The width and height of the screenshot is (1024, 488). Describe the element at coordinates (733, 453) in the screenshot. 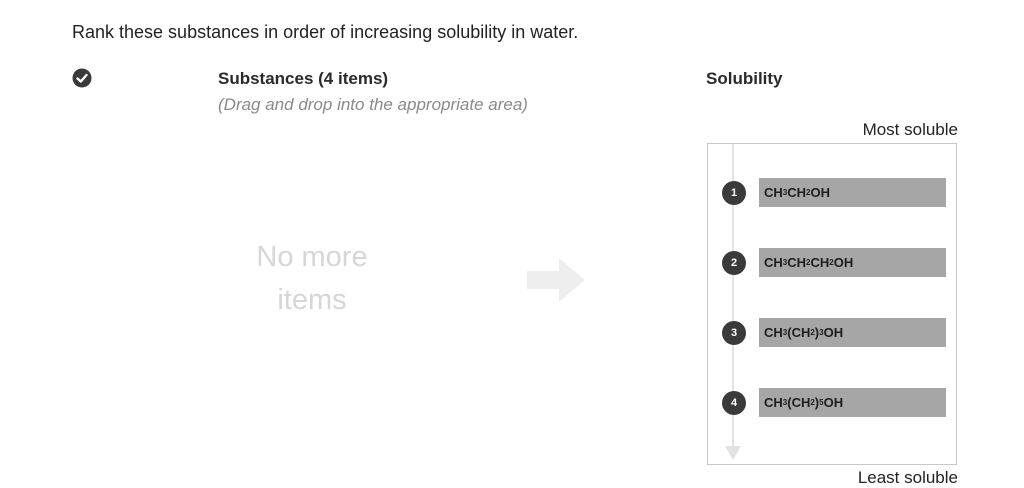

I see `ranking-axis-arrowhead` at that location.